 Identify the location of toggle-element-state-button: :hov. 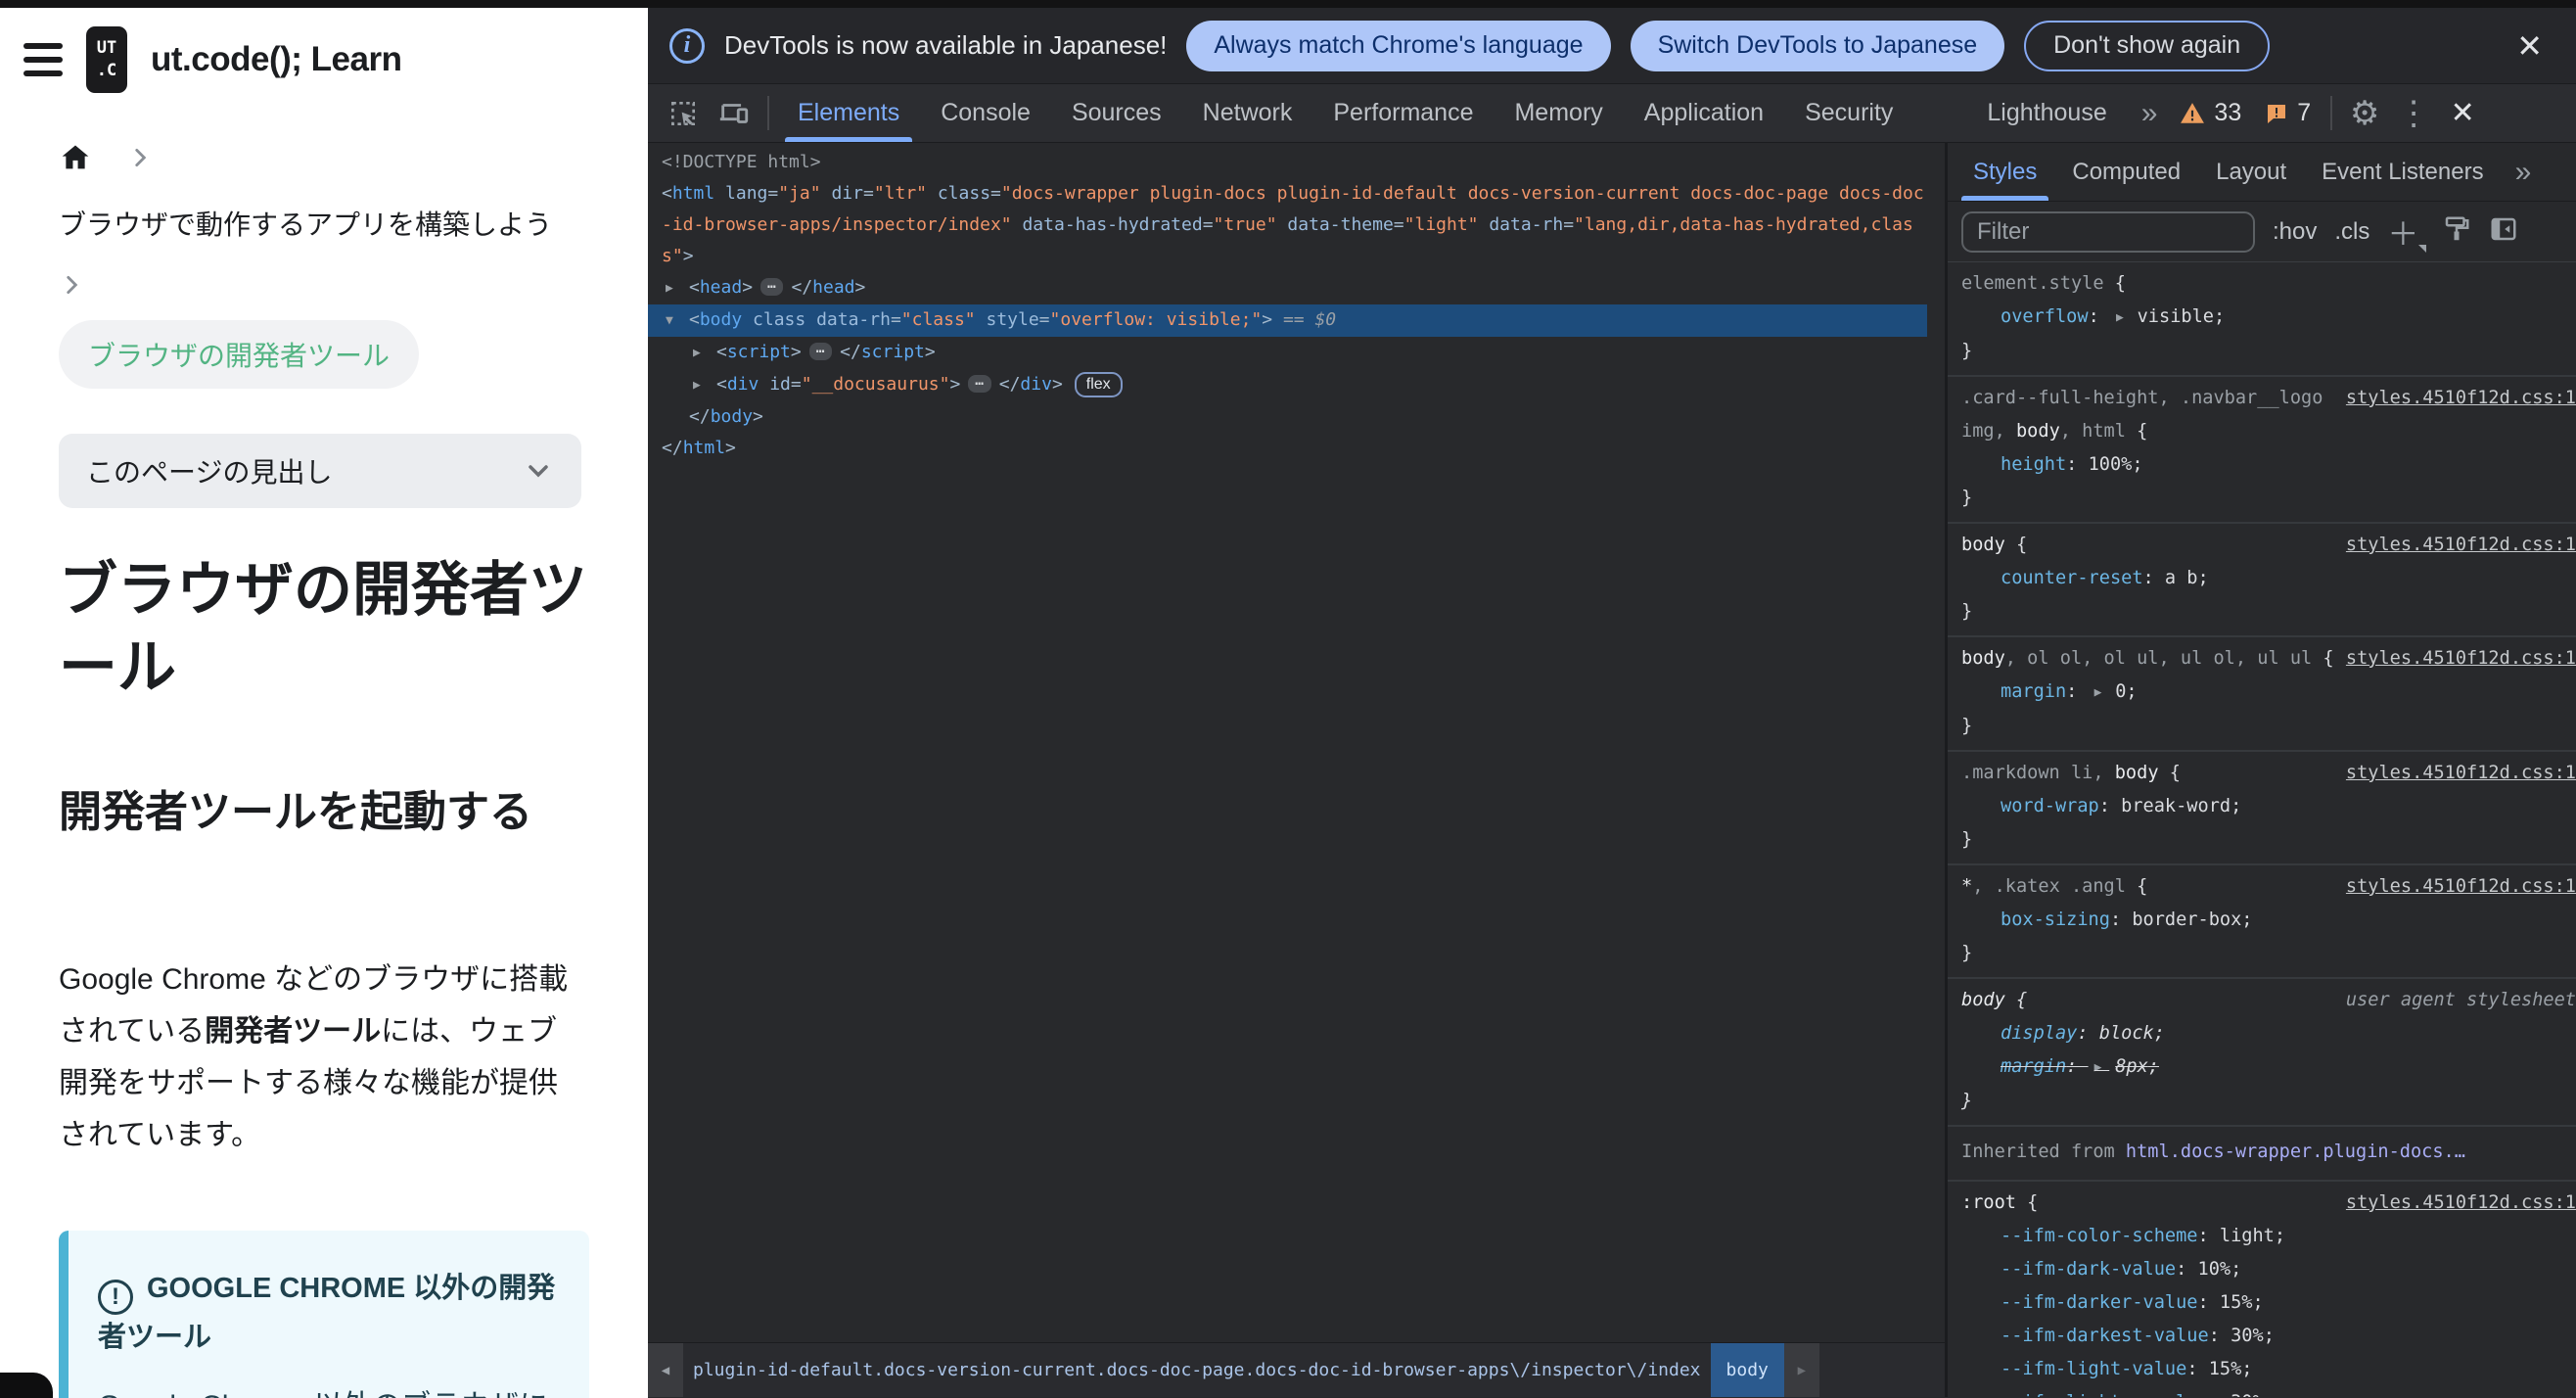
(2295, 232).